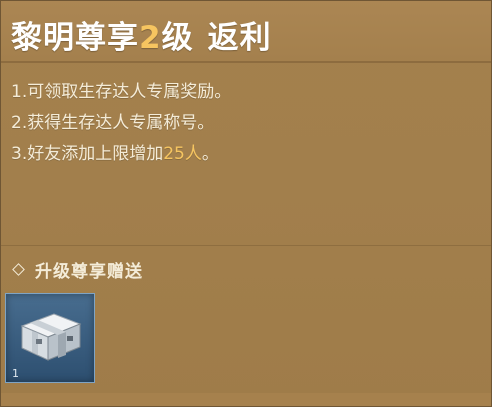  I want to click on benefit-item-3-highlight: 25人, so click(182, 154).